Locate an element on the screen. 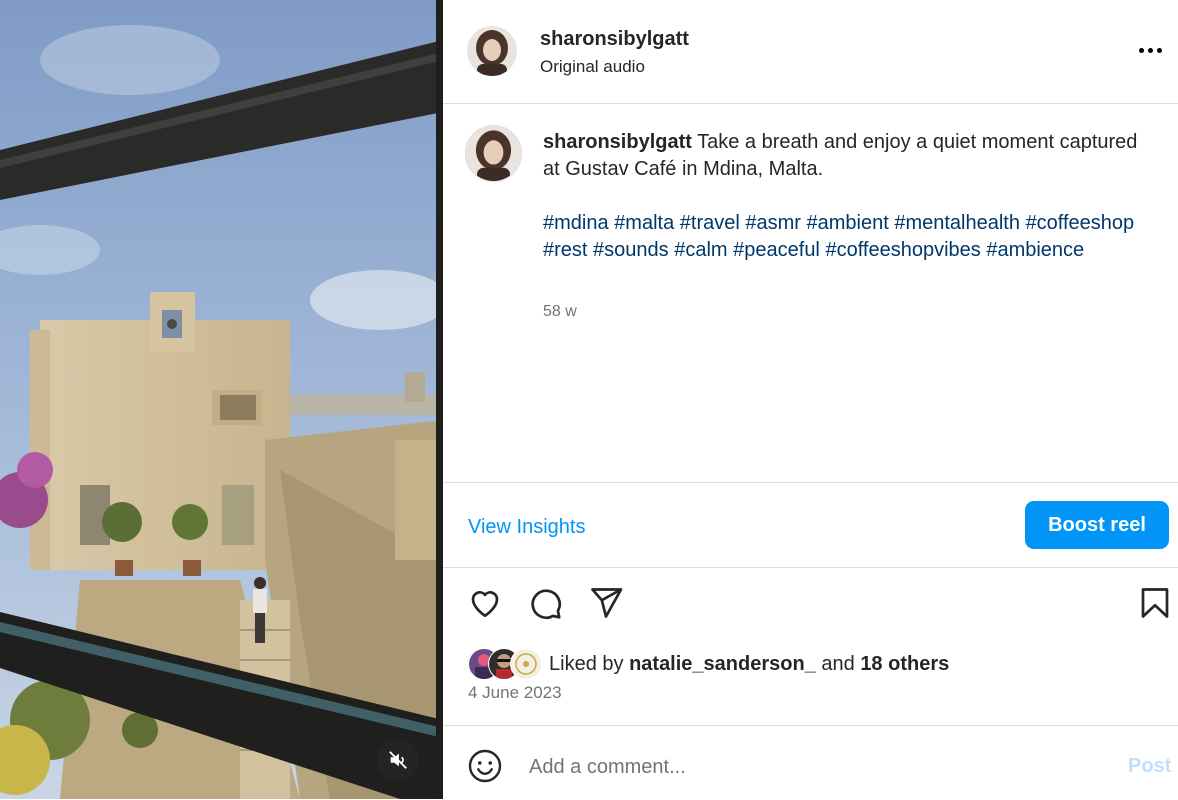 Image resolution: width=1178 pixels, height=800 pixels. comment-button is located at coordinates (547, 605).